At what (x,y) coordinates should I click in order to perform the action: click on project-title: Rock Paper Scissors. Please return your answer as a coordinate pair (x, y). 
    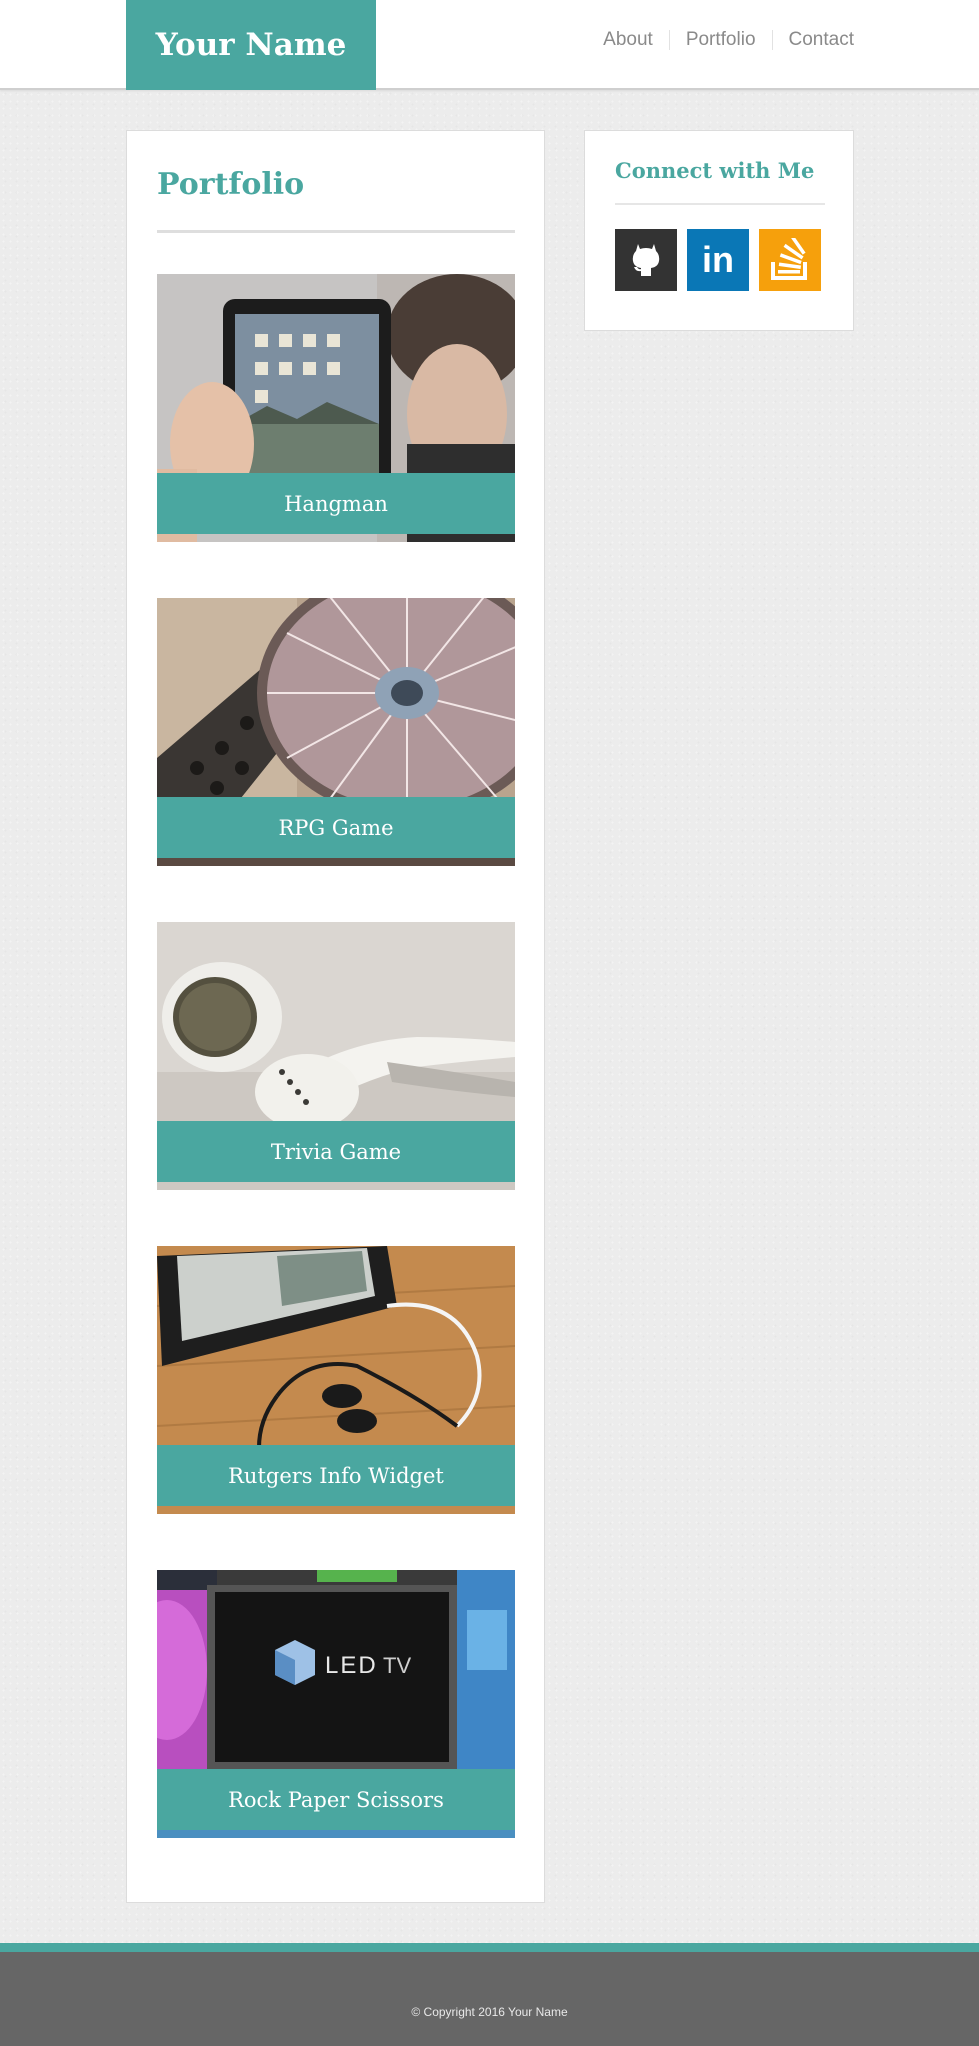
    Looking at the image, I should click on (336, 1799).